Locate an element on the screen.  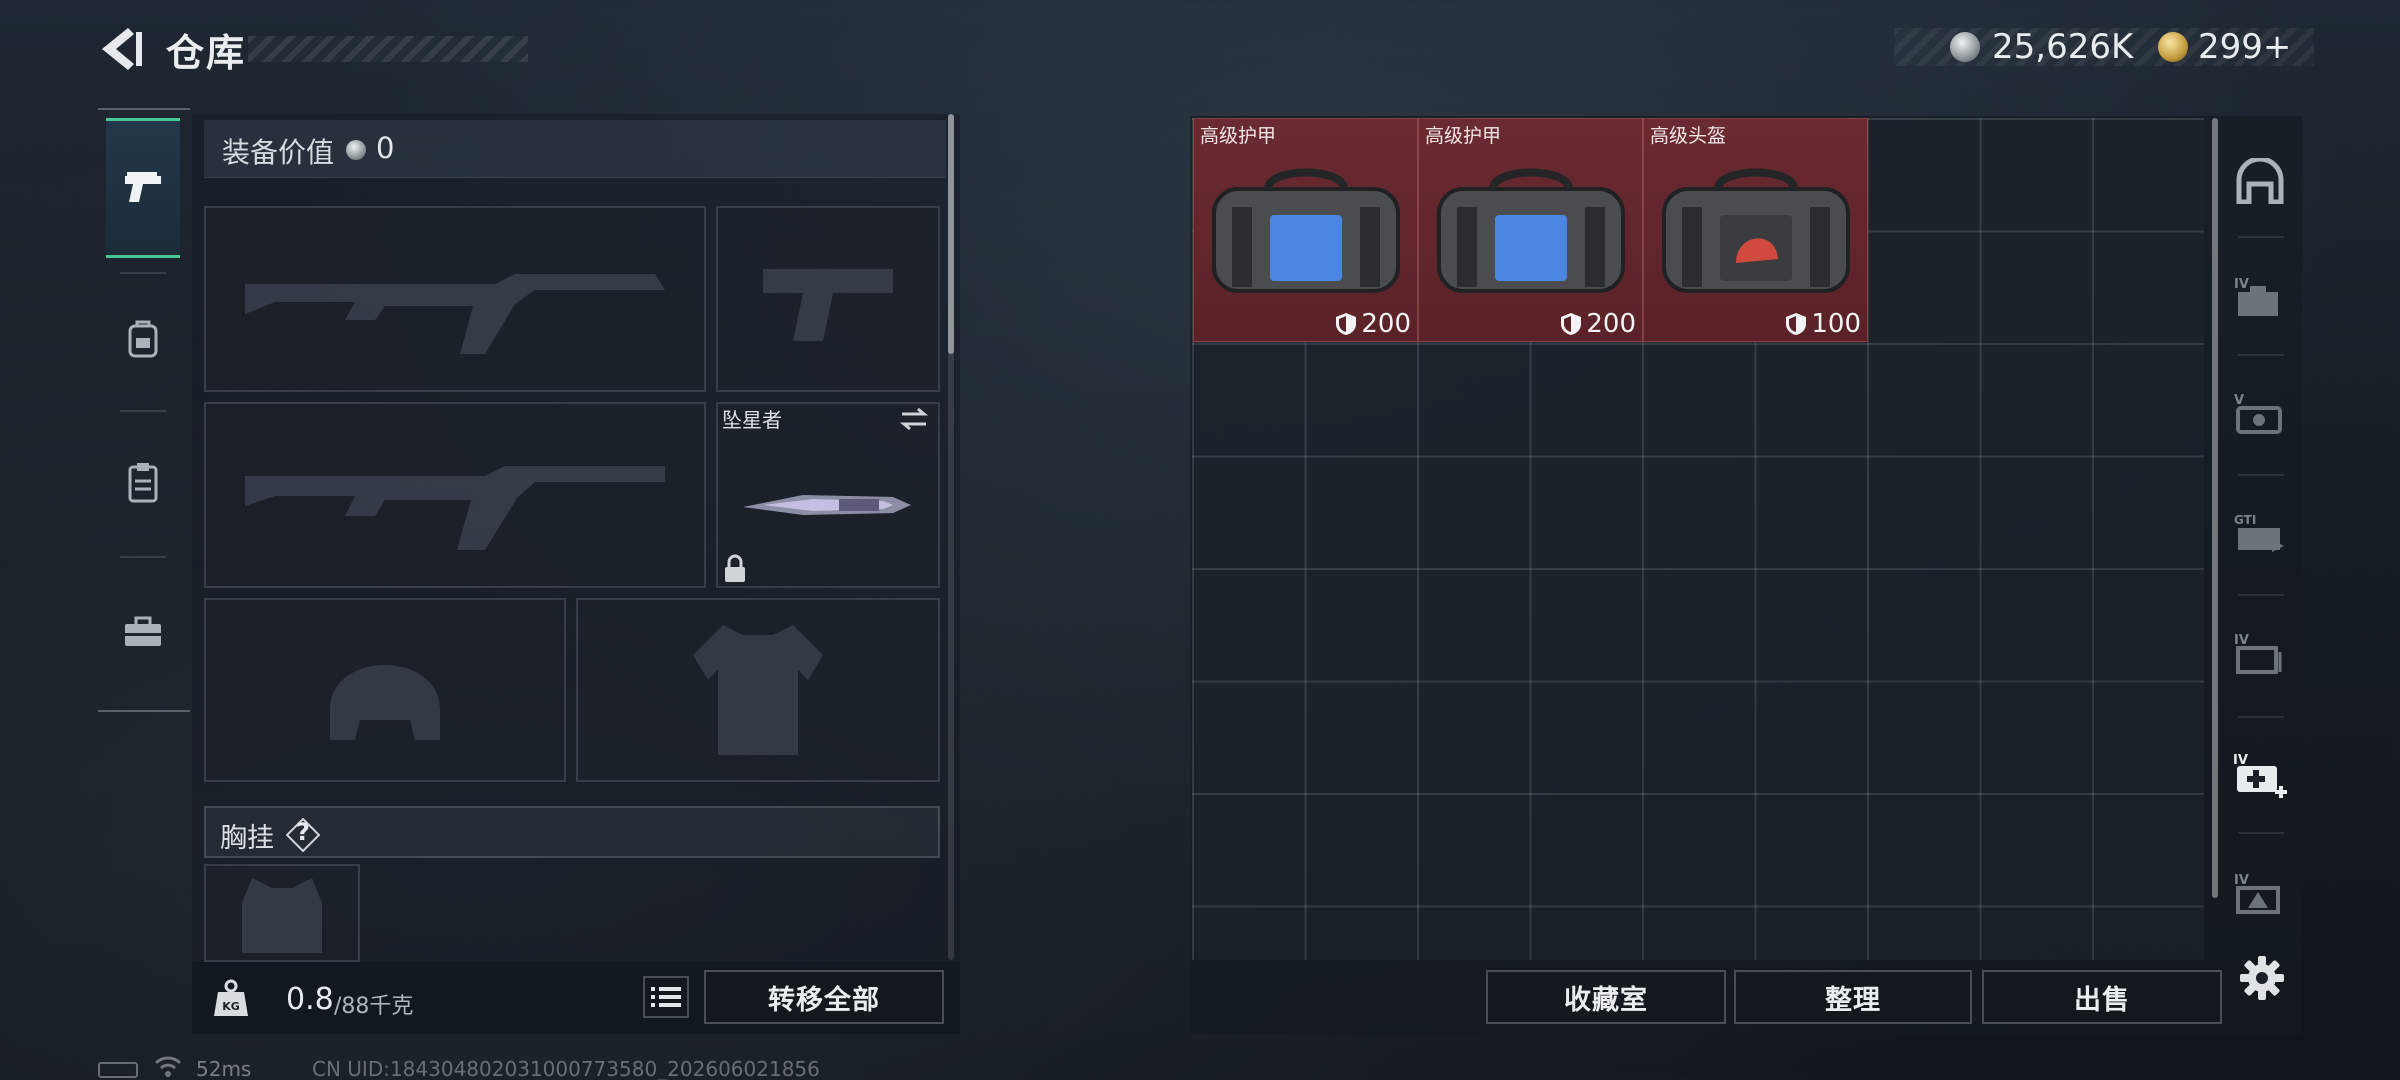
equipment-value: 0 is located at coordinates (385, 148).